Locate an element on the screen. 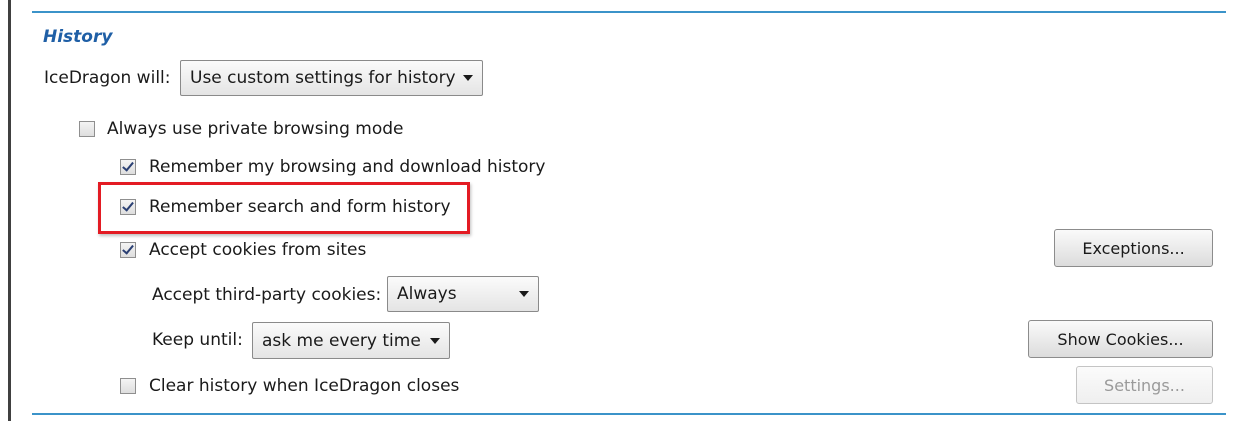 Image resolution: width=1246 pixels, height=421 pixels. history-mode-label: IceDragon will: is located at coordinates (107, 78).